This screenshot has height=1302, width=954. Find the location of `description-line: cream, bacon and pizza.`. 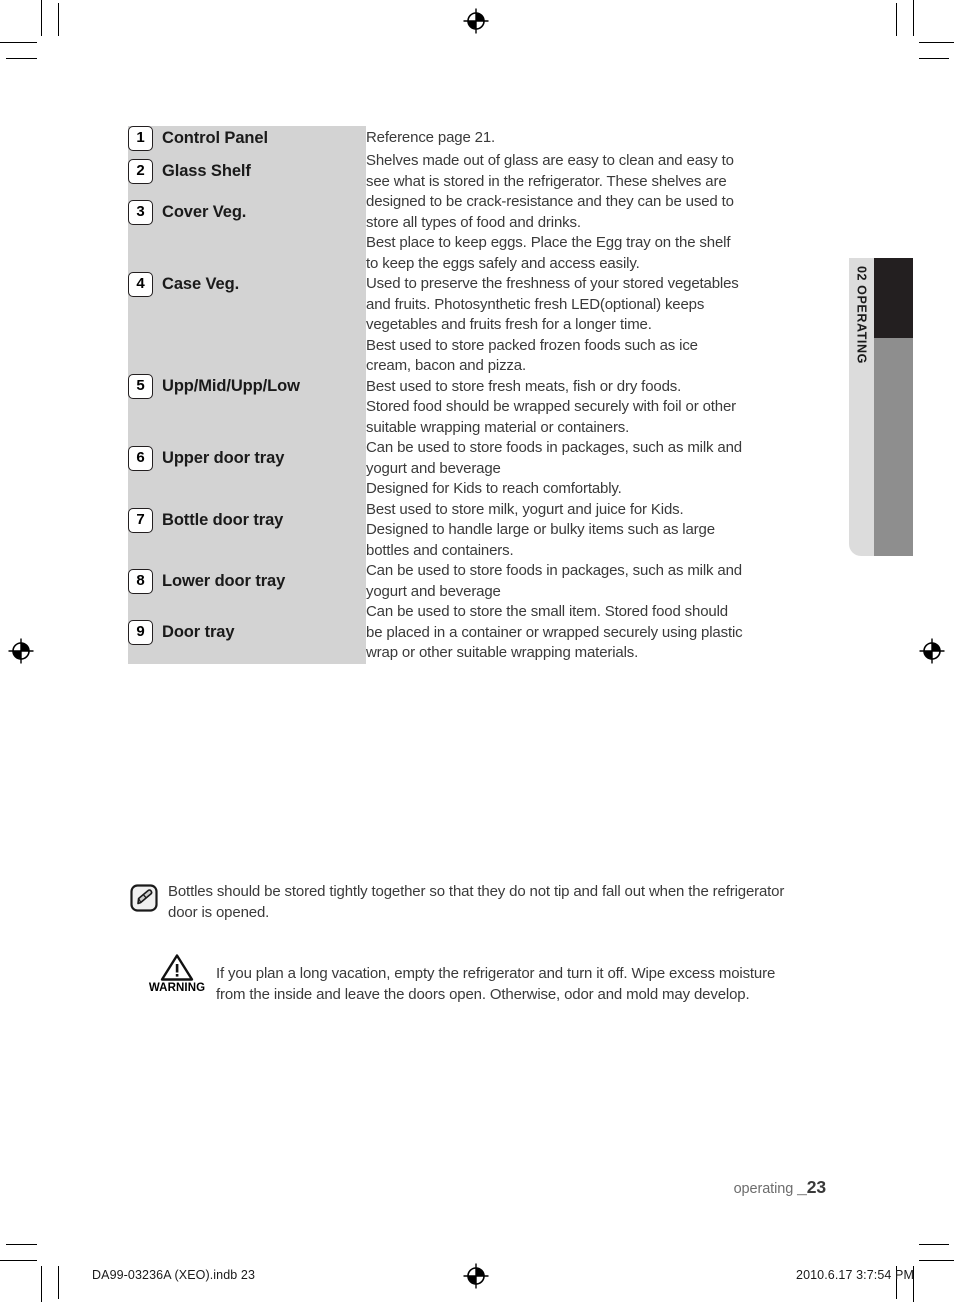

description-line: cream, bacon and pizza. is located at coordinates (446, 365).